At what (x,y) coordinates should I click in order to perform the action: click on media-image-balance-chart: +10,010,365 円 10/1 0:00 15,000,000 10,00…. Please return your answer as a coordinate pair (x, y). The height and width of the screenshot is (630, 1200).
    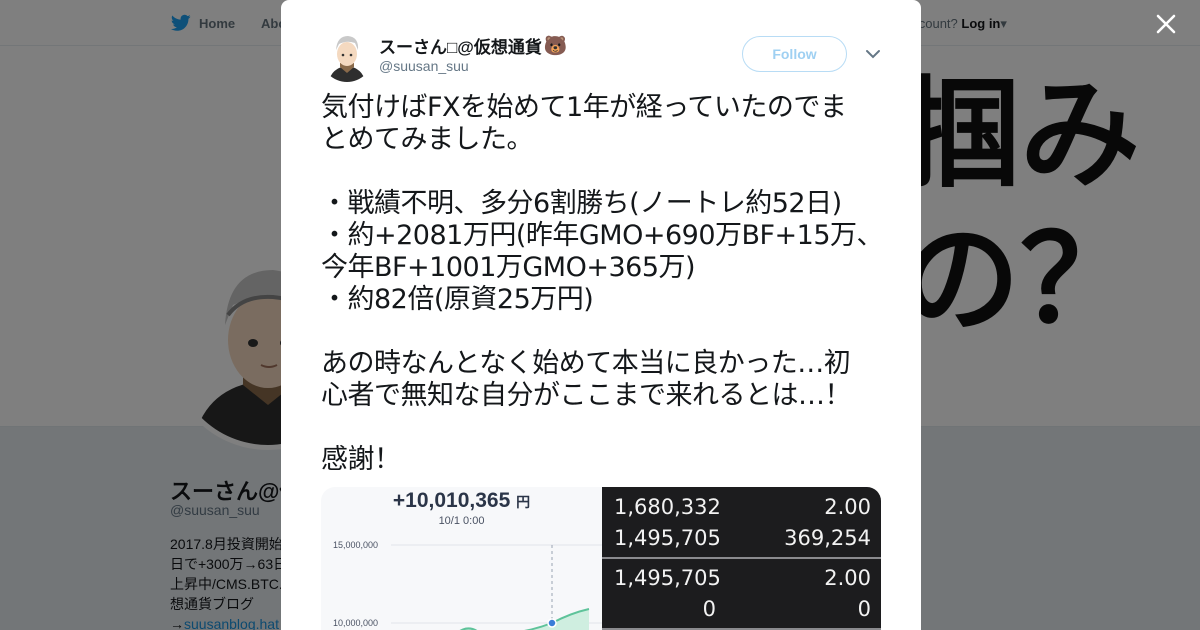
    Looking at the image, I should click on (461, 558).